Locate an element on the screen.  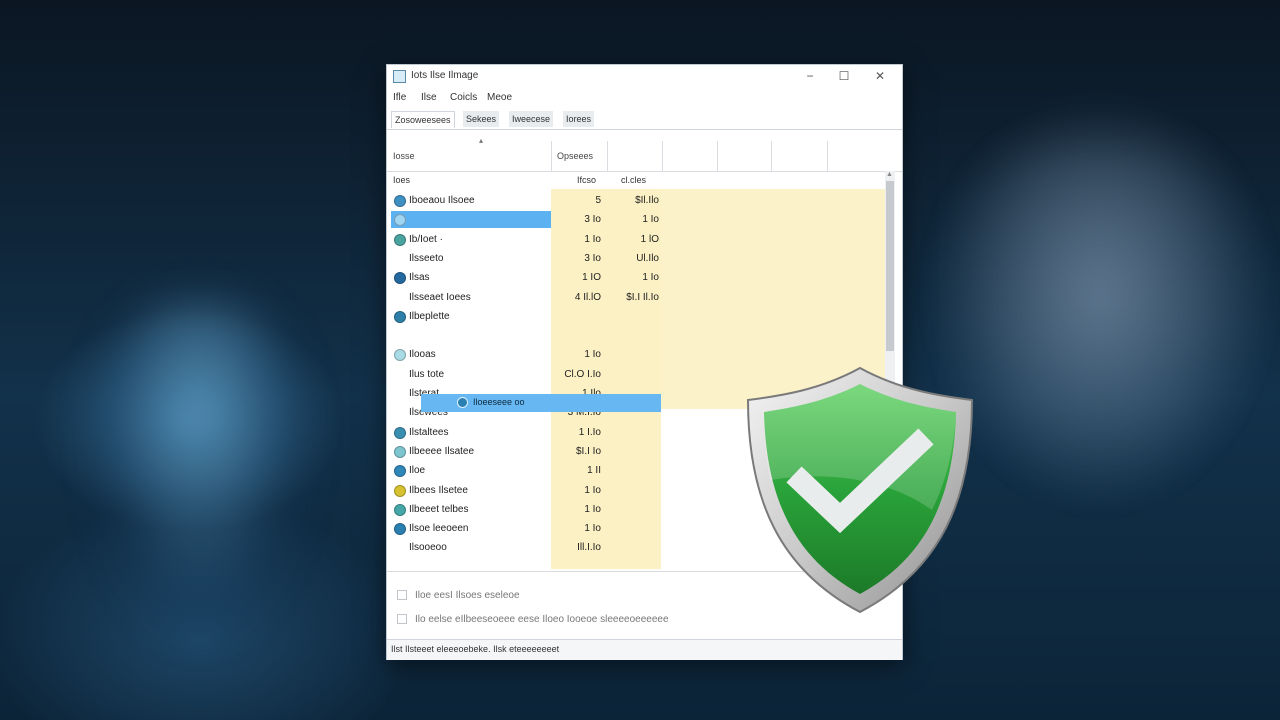
shield-check-icon is located at coordinates (860, 490).